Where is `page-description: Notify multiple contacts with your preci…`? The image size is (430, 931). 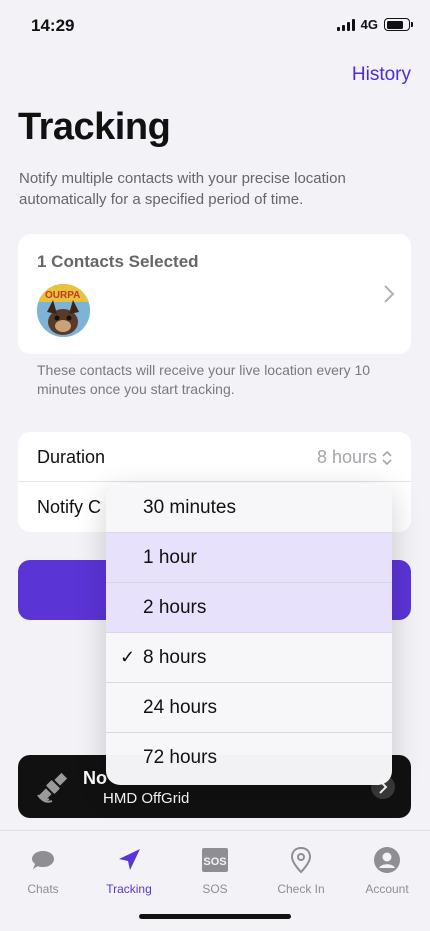
page-description: Notify multiple contacts with your preci… is located at coordinates (182, 189).